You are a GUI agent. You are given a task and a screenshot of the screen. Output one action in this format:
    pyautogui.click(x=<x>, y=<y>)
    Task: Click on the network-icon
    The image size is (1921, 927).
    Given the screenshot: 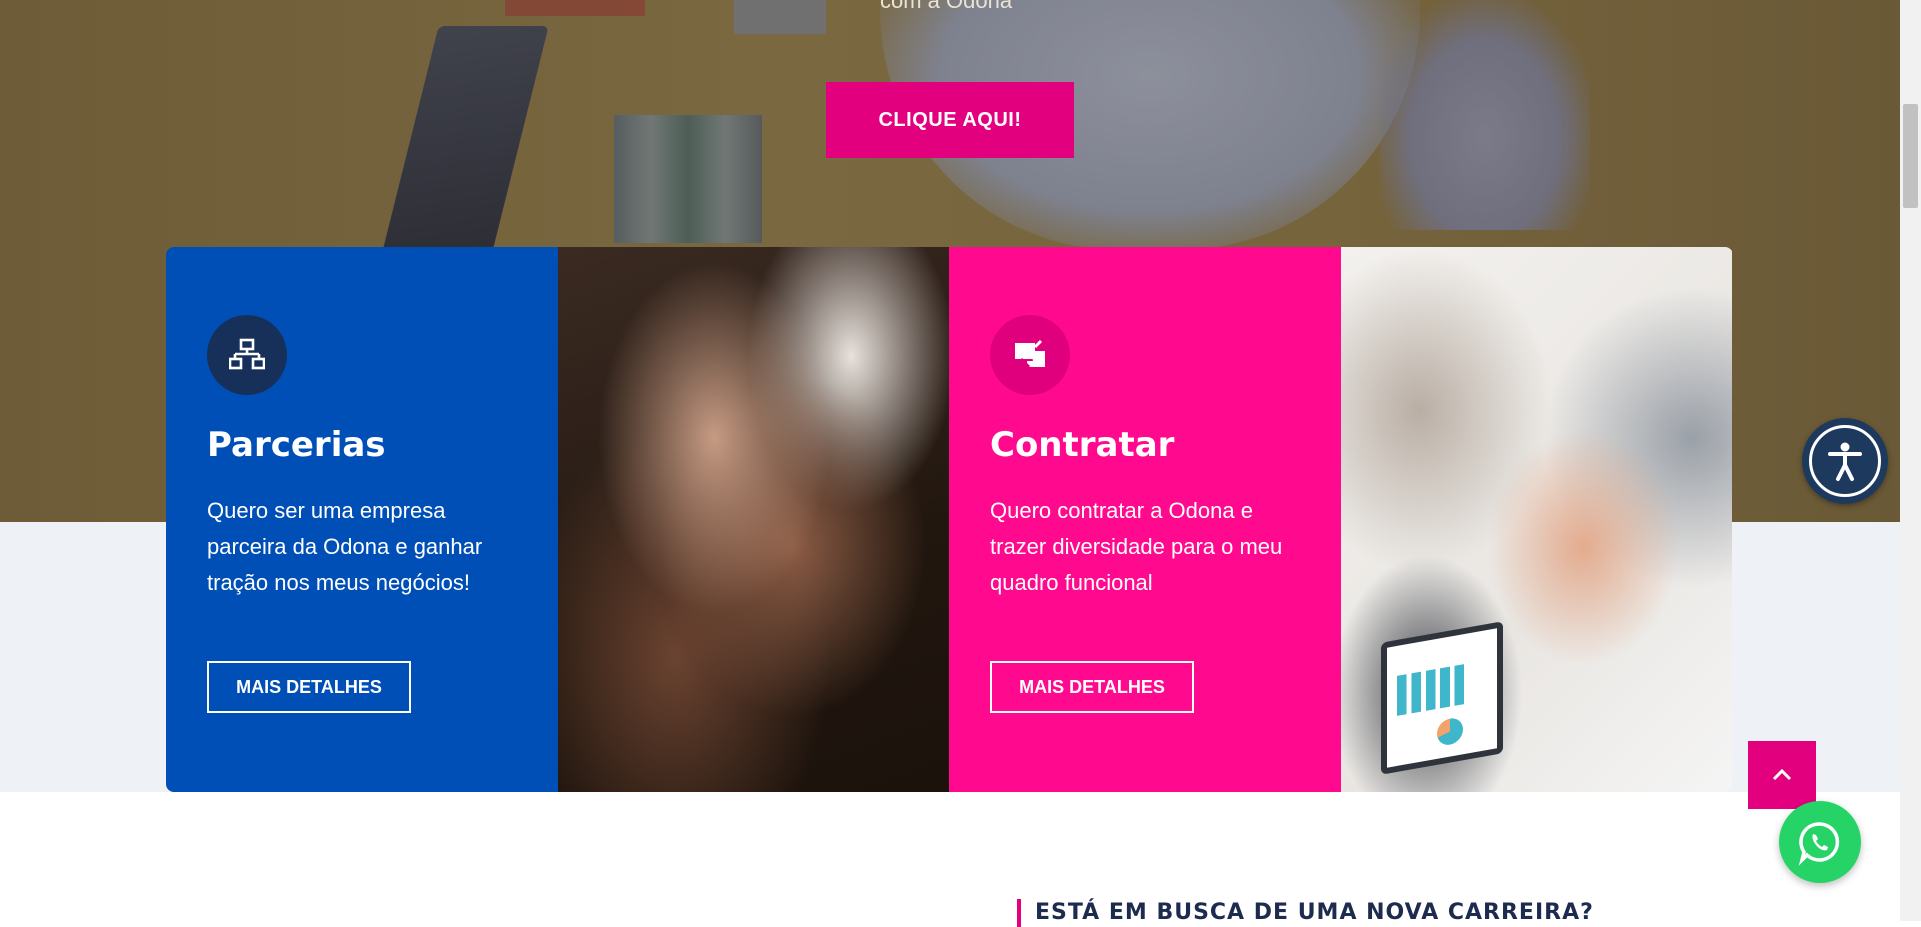 What is the action you would take?
    pyautogui.click(x=247, y=355)
    